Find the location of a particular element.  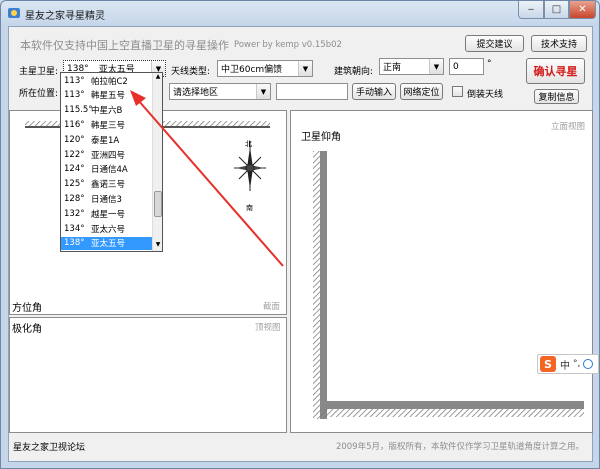

scroll-up-icon: ▲ is located at coordinates (158, 77).